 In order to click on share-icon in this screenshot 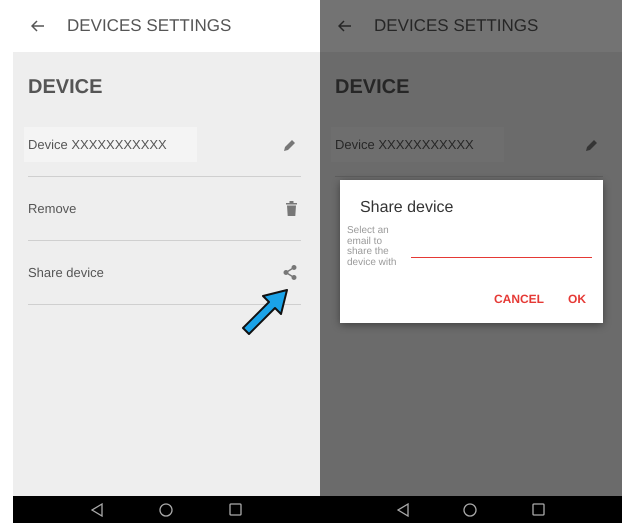, I will do `click(290, 272)`.